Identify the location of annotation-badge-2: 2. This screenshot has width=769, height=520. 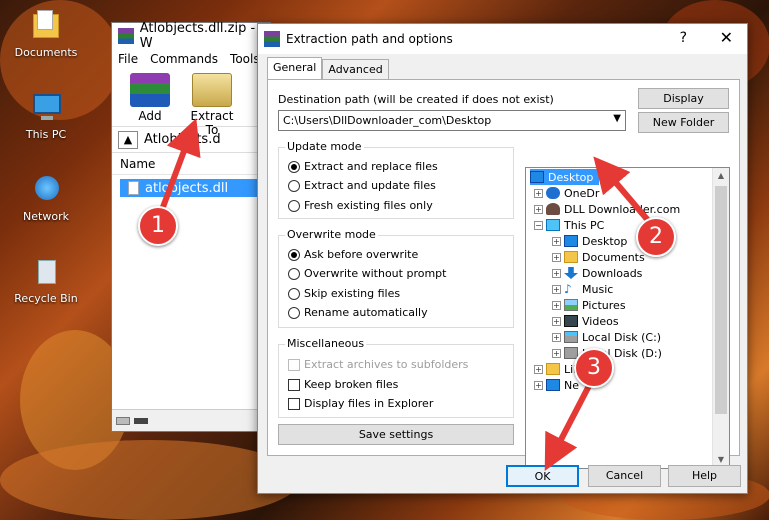
(656, 237).